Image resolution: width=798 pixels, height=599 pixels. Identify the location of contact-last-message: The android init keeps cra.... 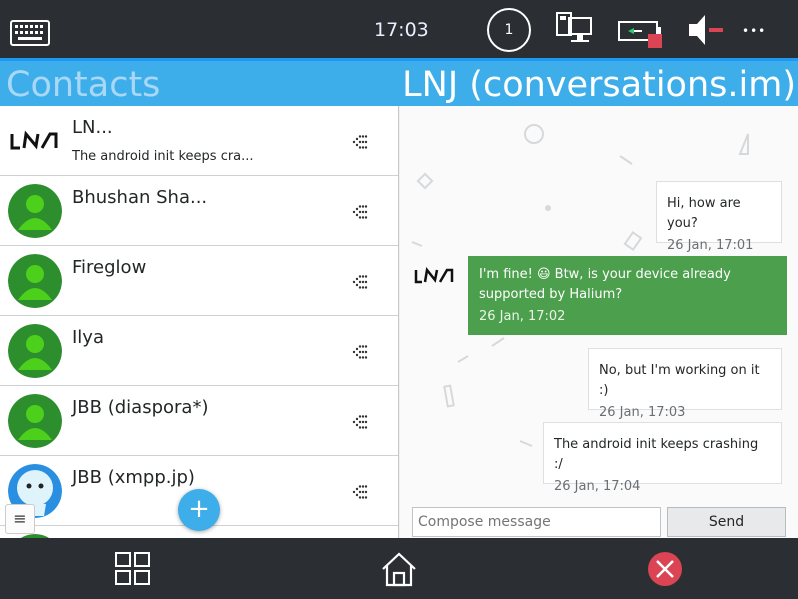
(163, 156).